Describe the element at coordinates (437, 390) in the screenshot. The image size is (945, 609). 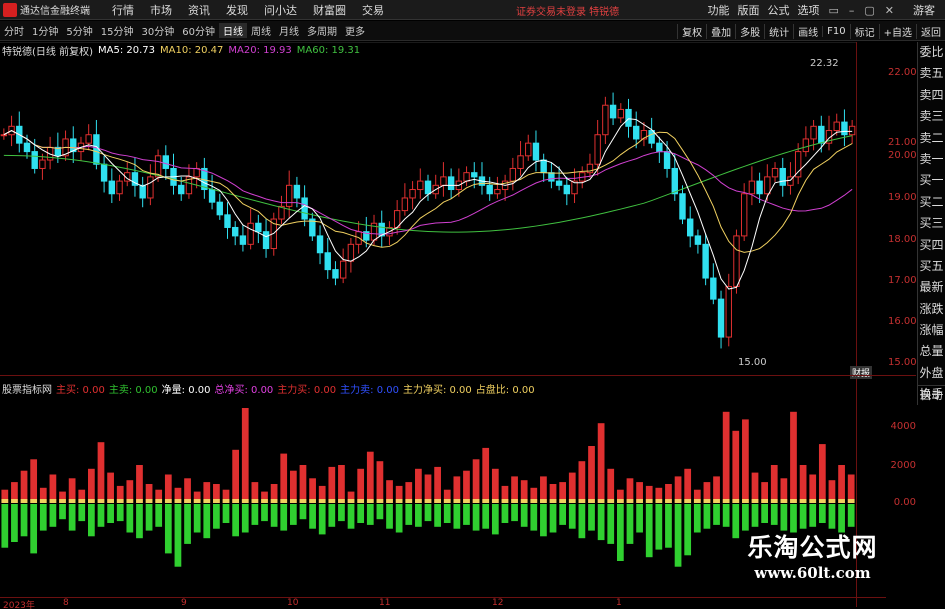
I see `indicator-main-net: 主力净买: 0.00` at that location.